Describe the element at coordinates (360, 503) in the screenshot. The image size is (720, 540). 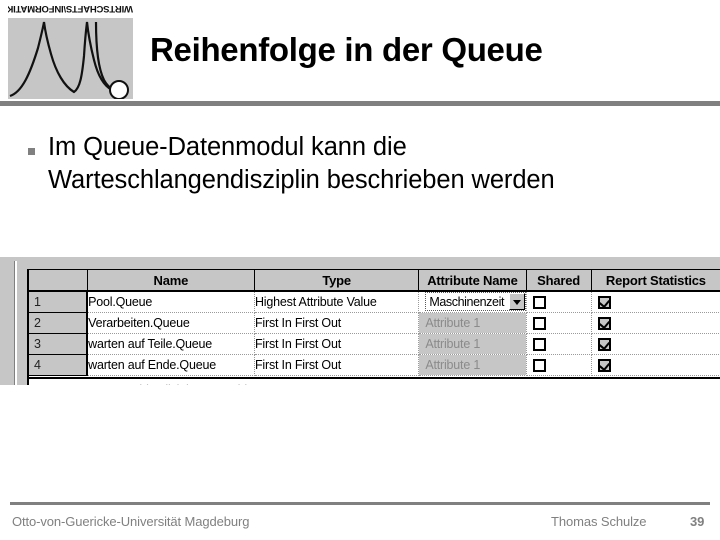
I see `footer-divider` at that location.